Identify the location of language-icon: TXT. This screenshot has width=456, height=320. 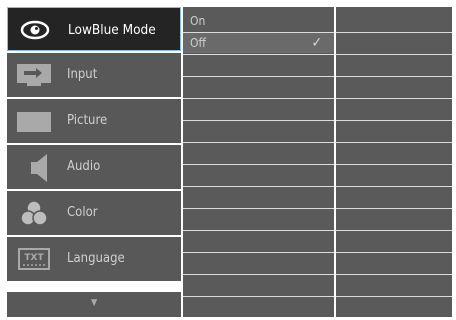
(34, 259).